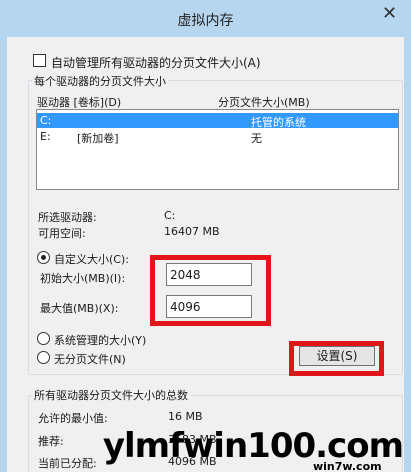 This screenshot has height=472, width=411. Describe the element at coordinates (67, 217) in the screenshot. I see `selected-drive-label: 所选驱动器:` at that location.